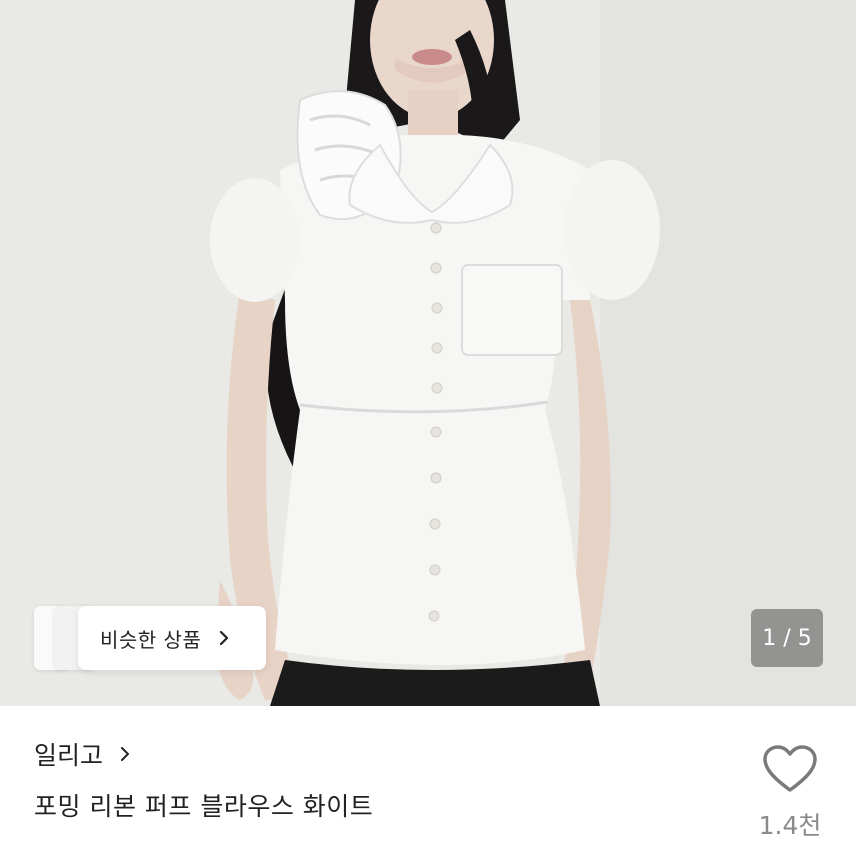 This screenshot has width=856, height=856. I want to click on image-counter-badge: 1 / 5, so click(787, 638).